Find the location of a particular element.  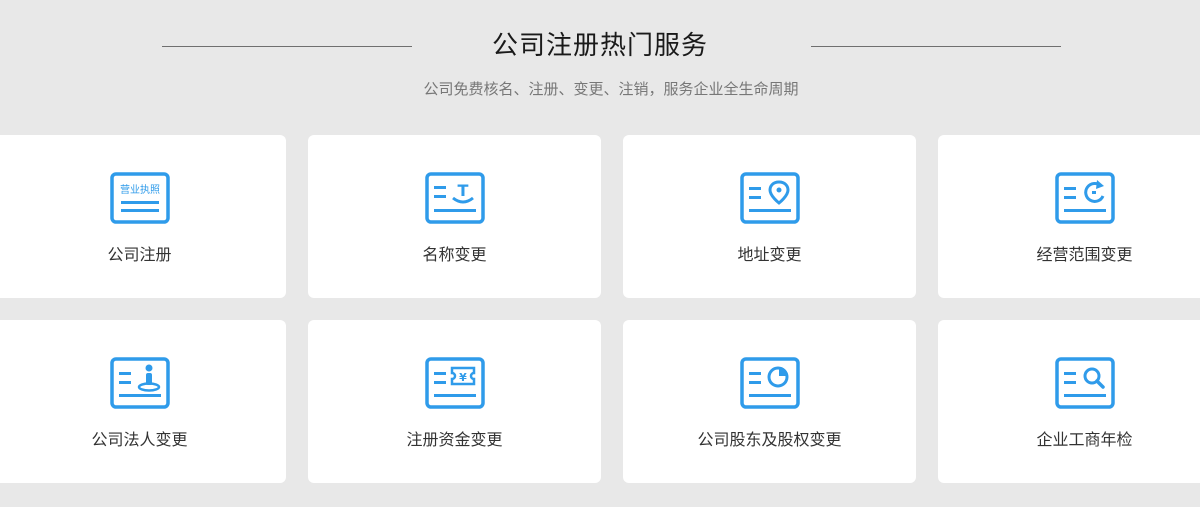

service-label: 企业工商年检 is located at coordinates (1084, 439).